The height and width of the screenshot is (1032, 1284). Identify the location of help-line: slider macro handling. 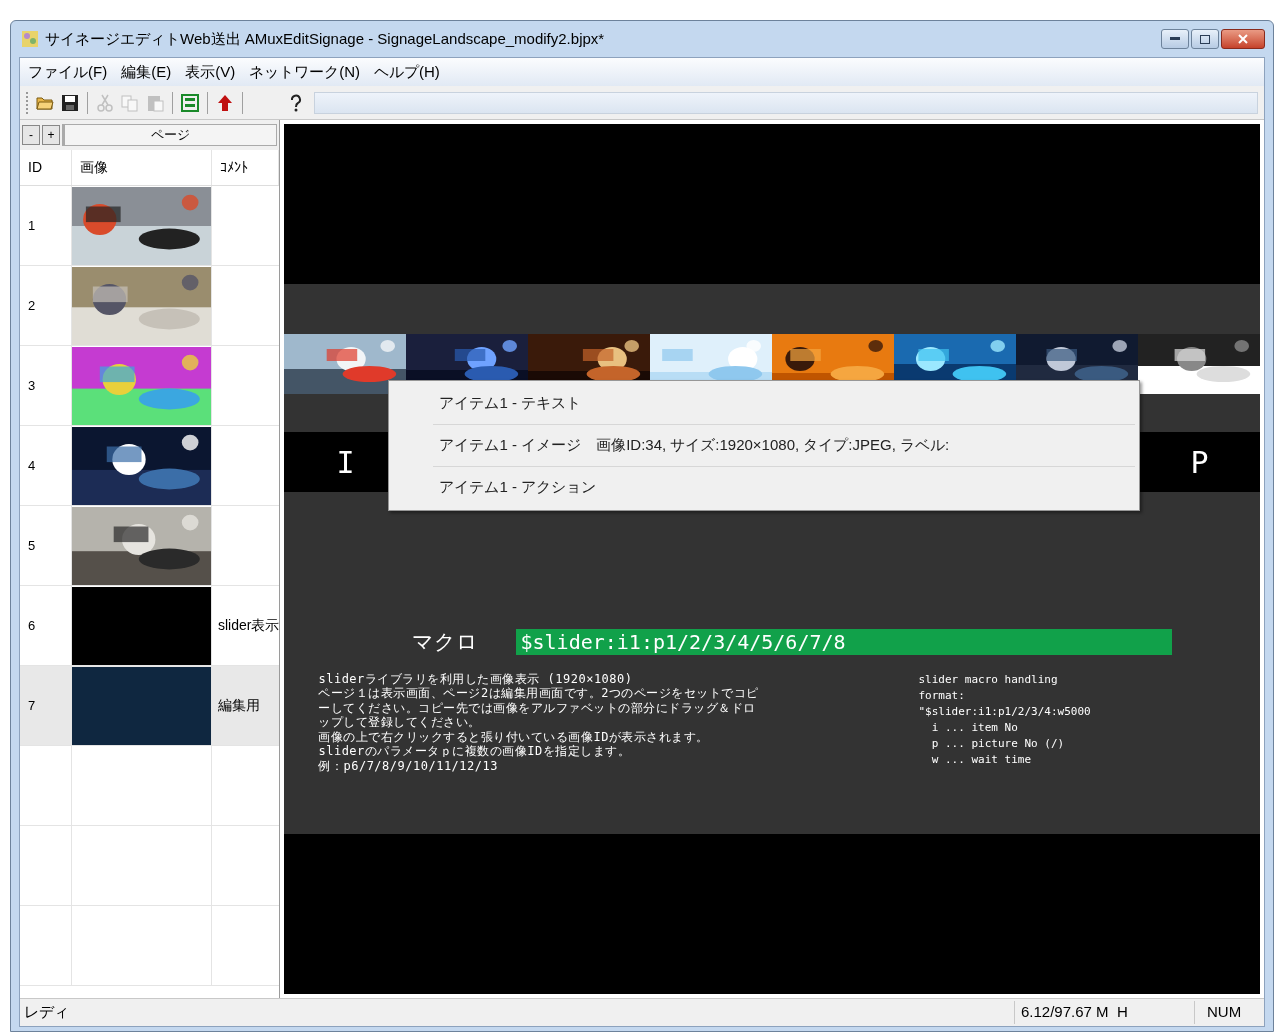
(988, 679).